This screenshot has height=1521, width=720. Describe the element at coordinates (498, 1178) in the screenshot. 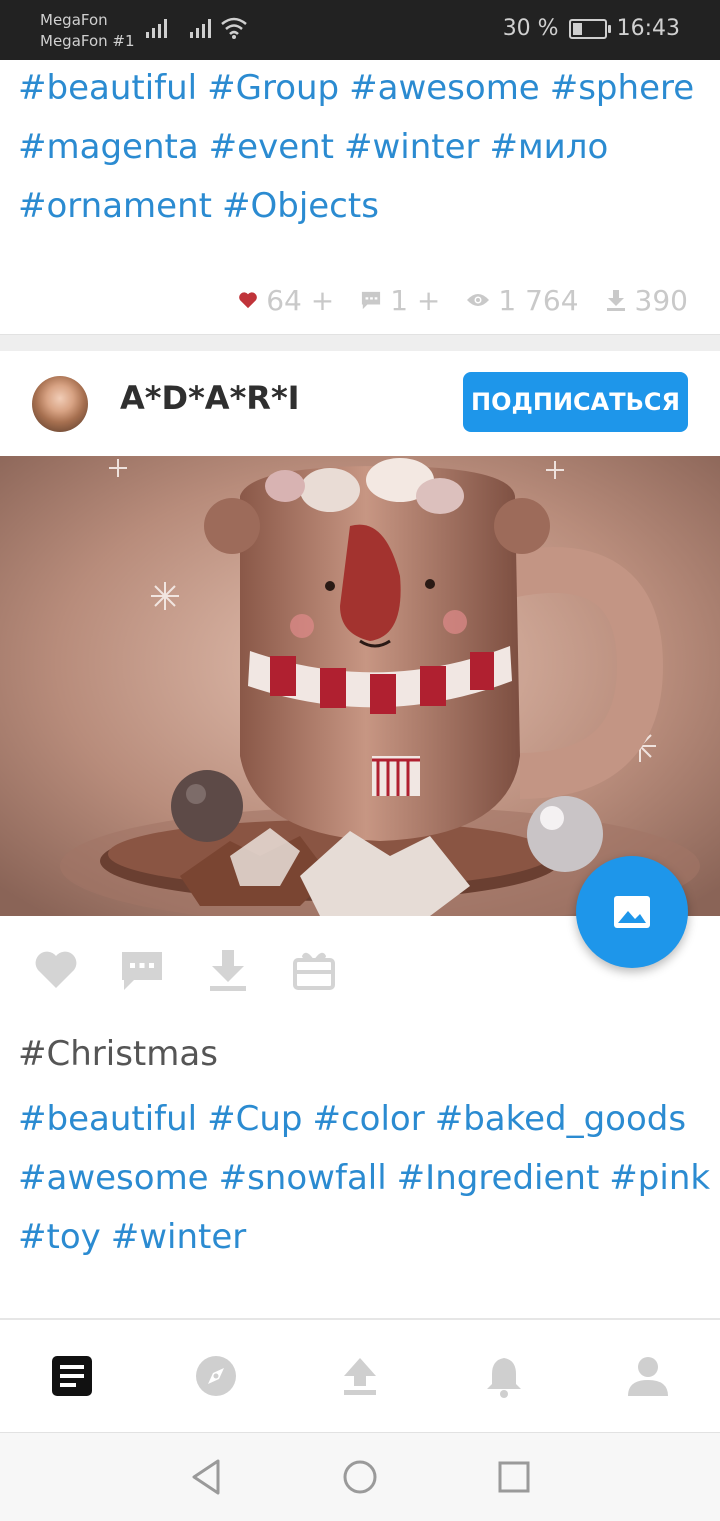

I see `tag-link: #Ingredient` at that location.